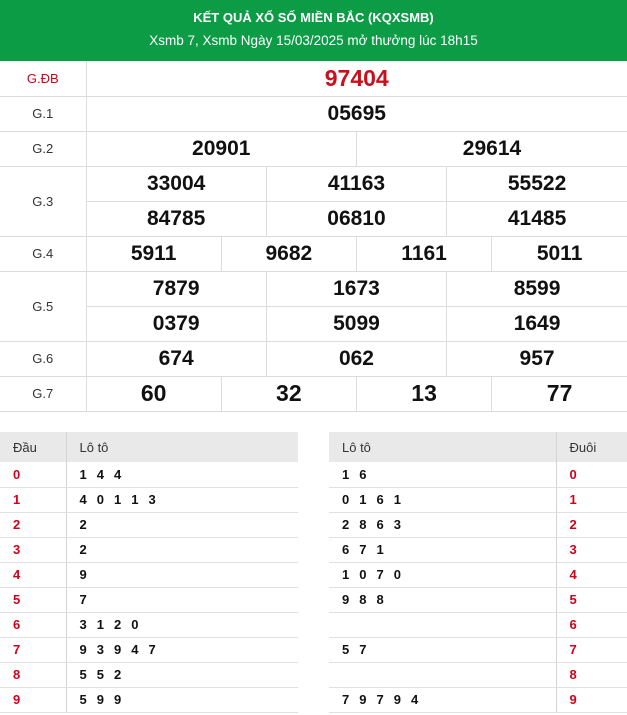 The width and height of the screenshot is (627, 715). I want to click on prize-number: 5911, so click(153, 253).